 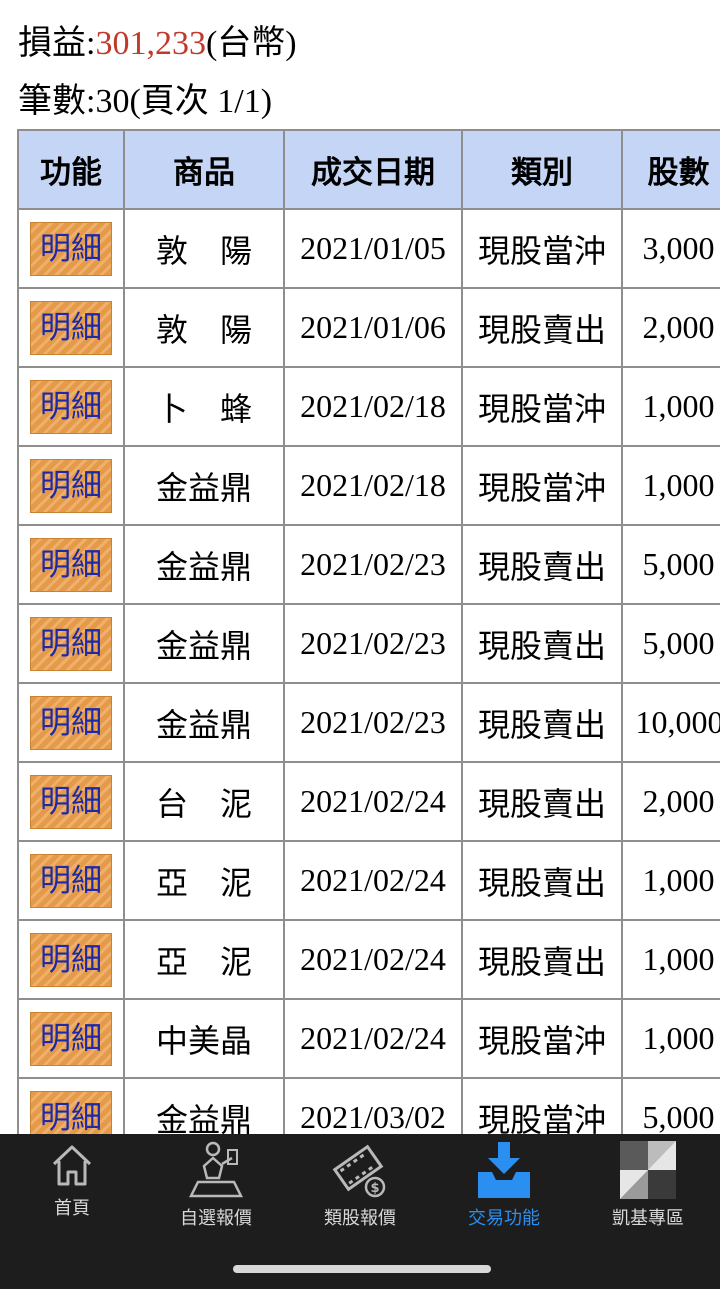 I want to click on pnl-value: 301,233, so click(x=150, y=43).